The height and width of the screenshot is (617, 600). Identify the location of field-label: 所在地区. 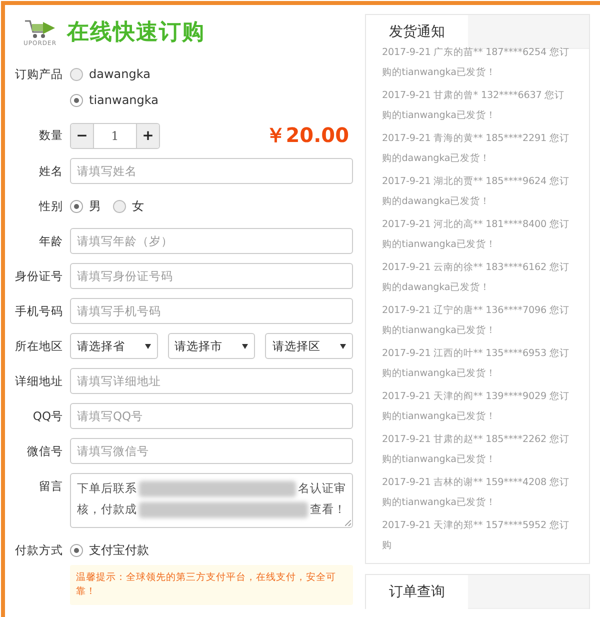
(39, 346).